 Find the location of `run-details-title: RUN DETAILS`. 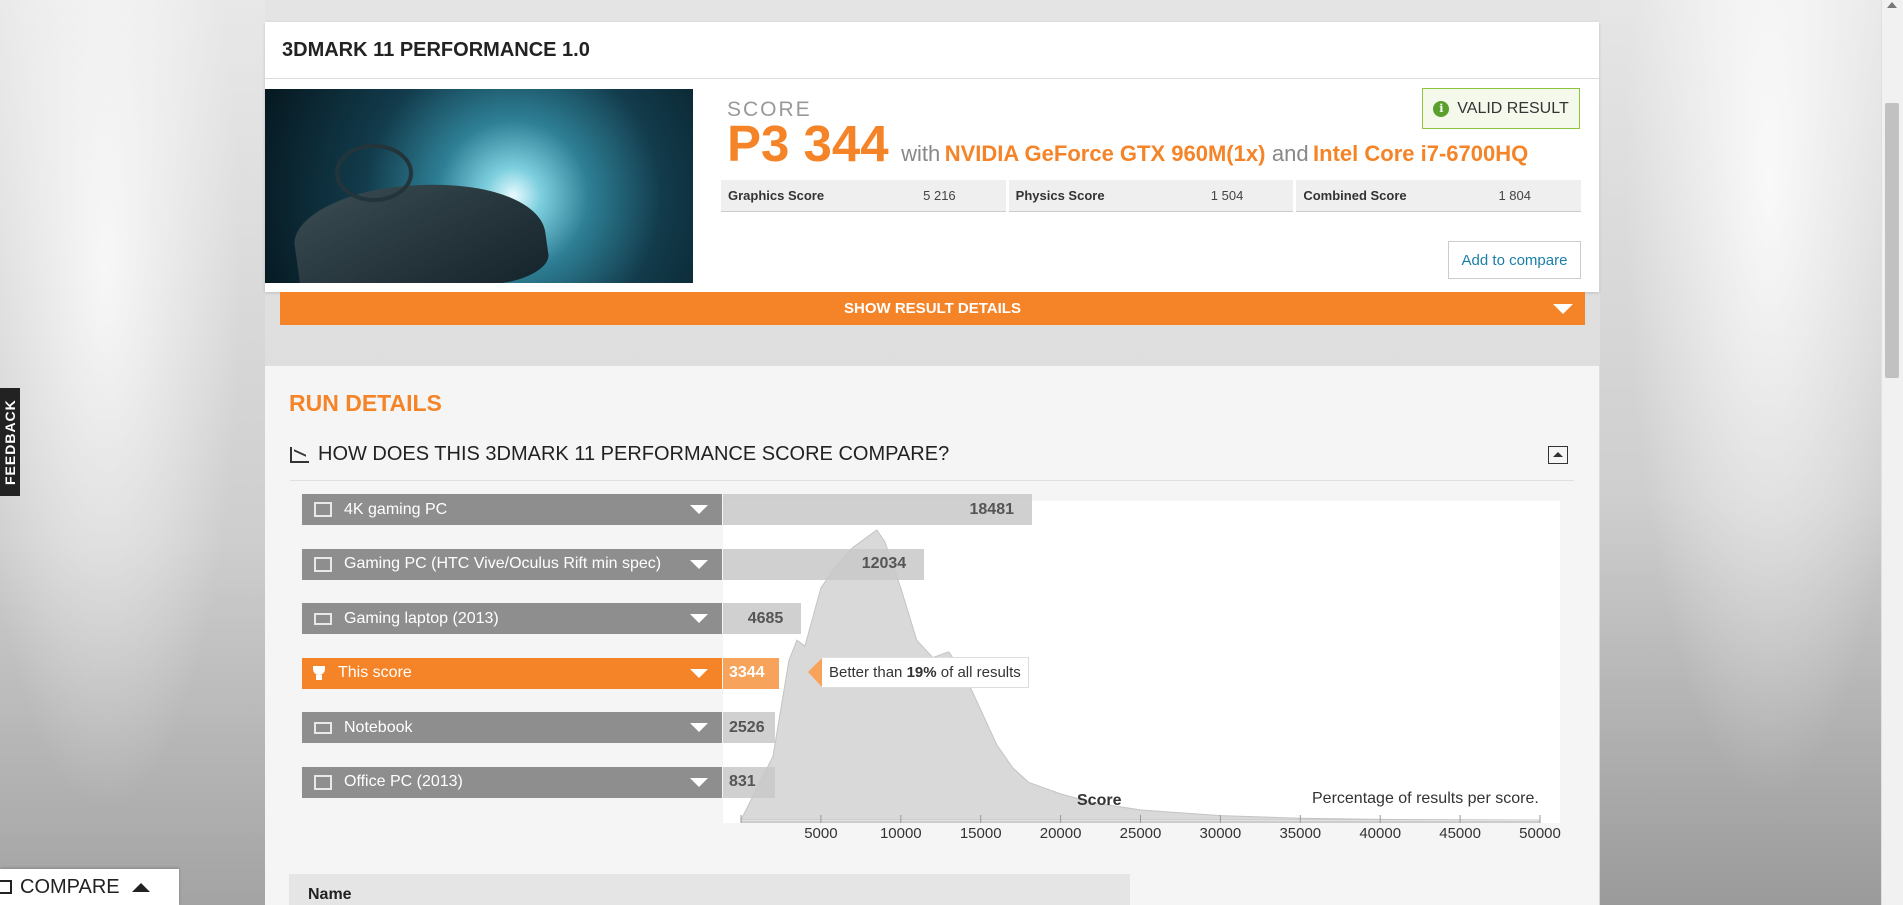

run-details-title: RUN DETAILS is located at coordinates (365, 403).